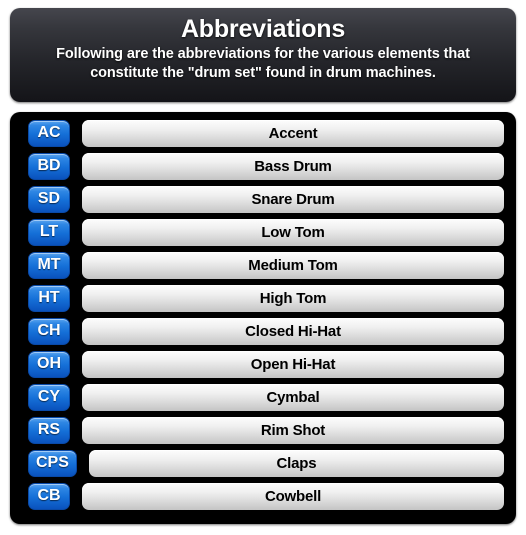 This screenshot has height=535, width=526. I want to click on abbreviation-badge-ac: AC, so click(49, 133).